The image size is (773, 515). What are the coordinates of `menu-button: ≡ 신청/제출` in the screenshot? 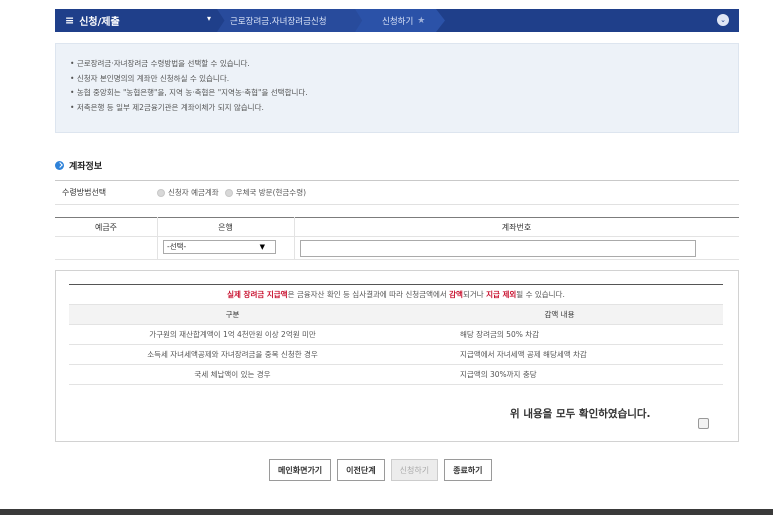 It's located at (135, 20).